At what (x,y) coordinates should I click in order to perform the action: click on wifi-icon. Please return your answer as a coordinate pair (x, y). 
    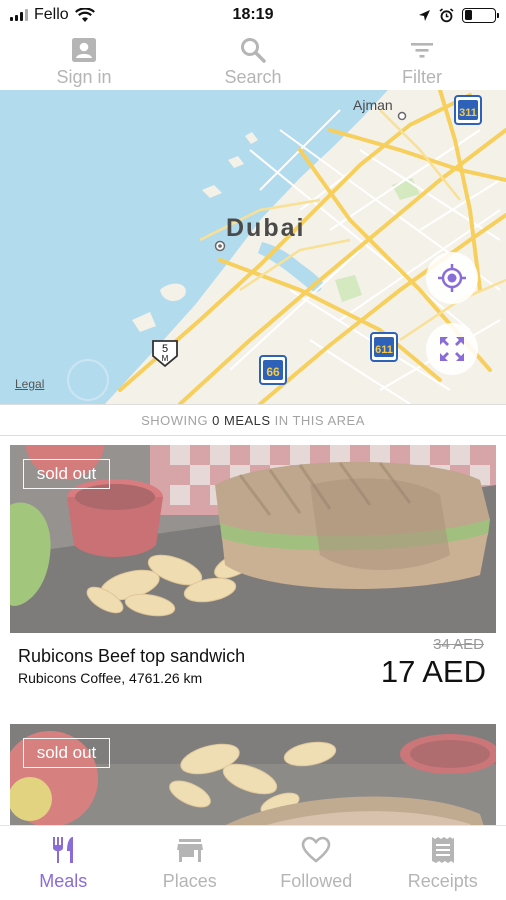
    Looking at the image, I should click on (84, 14).